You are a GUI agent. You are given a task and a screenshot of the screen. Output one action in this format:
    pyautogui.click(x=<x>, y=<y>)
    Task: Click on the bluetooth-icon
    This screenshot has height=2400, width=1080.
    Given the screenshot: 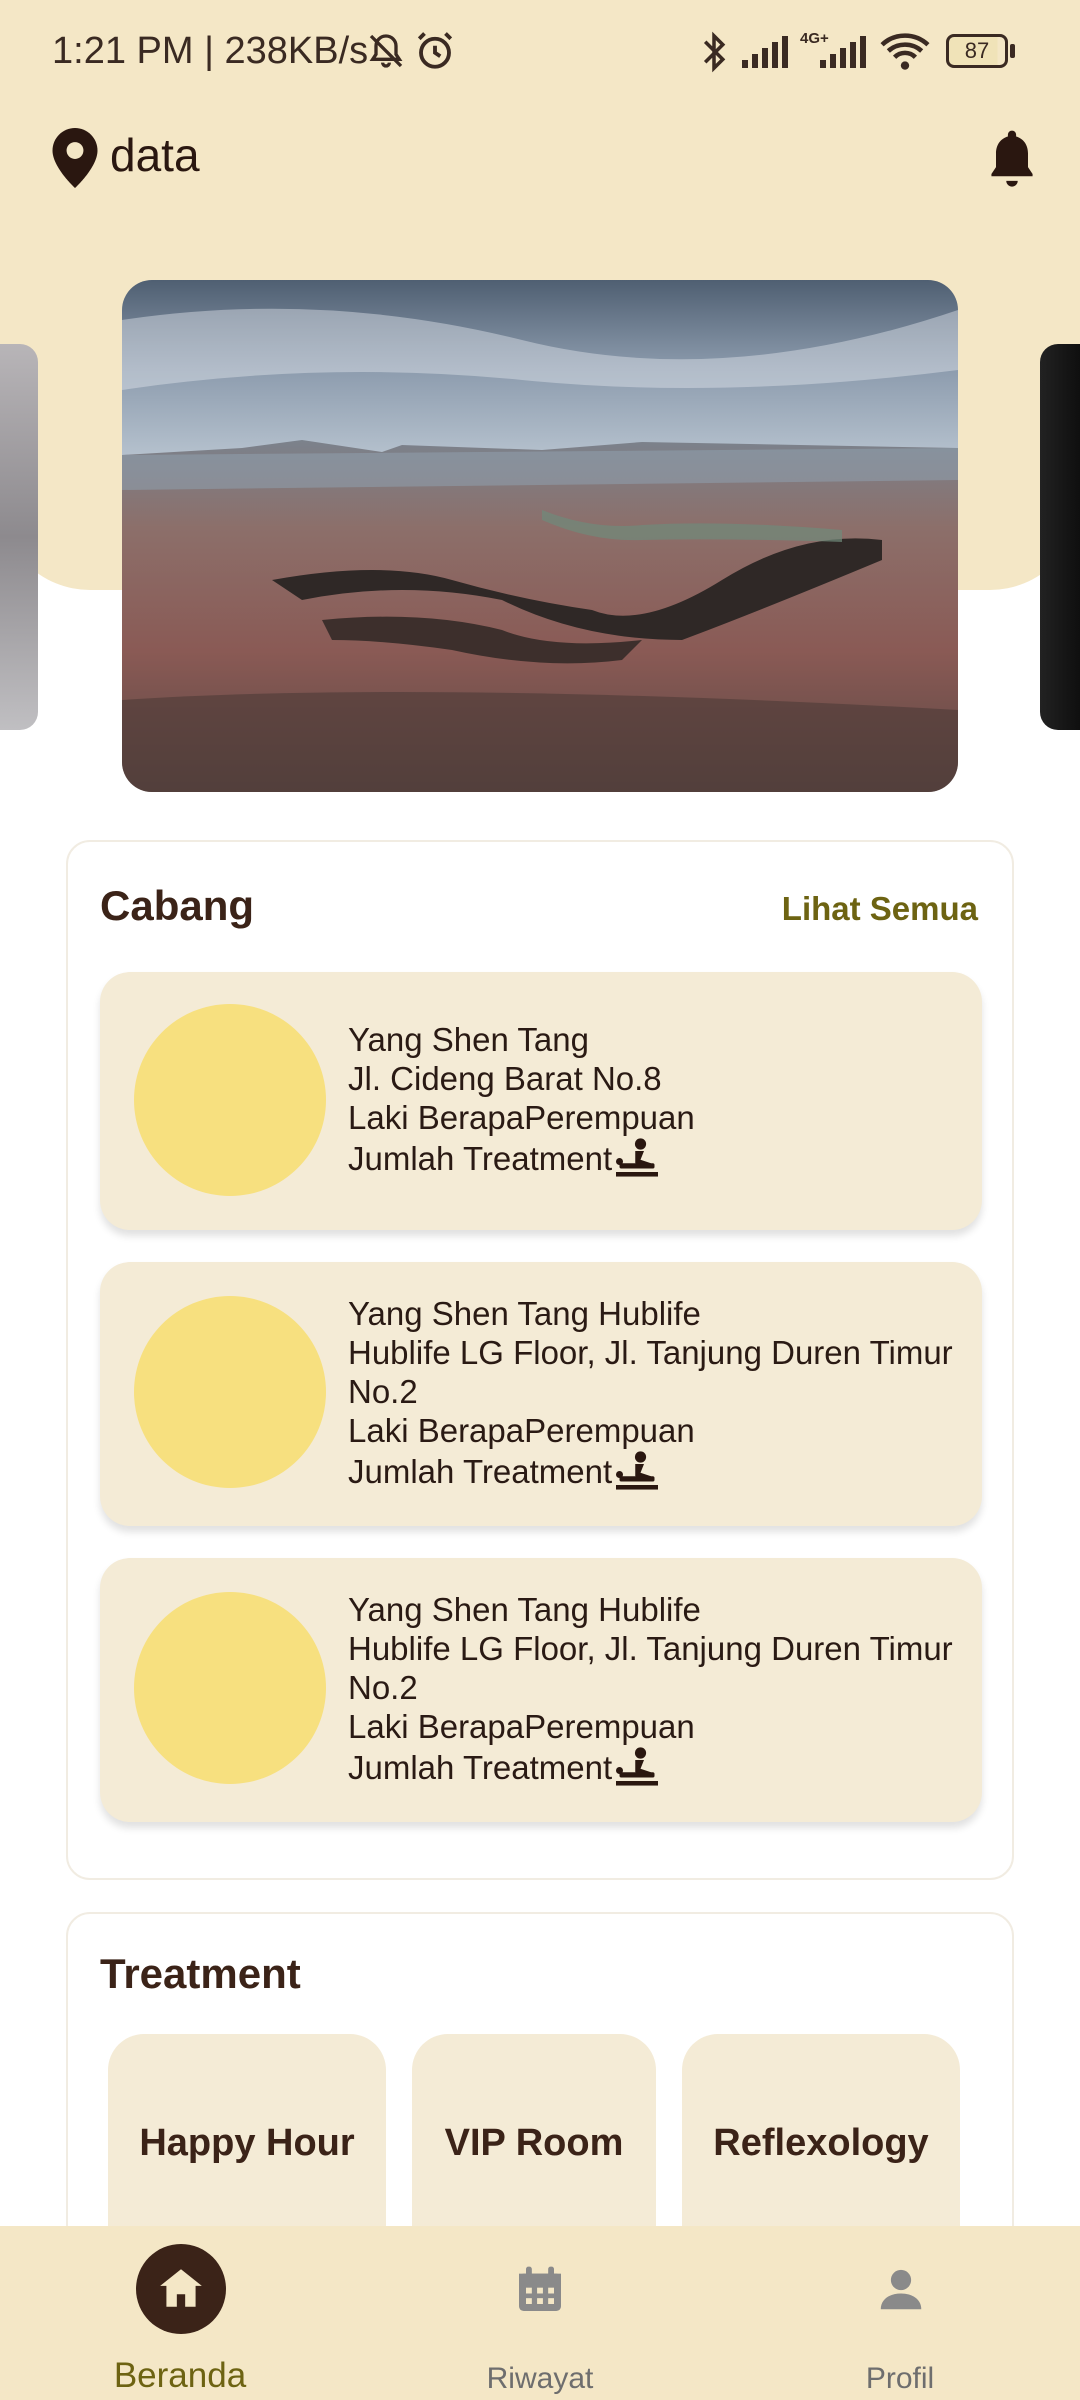 What is the action you would take?
    pyautogui.click(x=714, y=52)
    